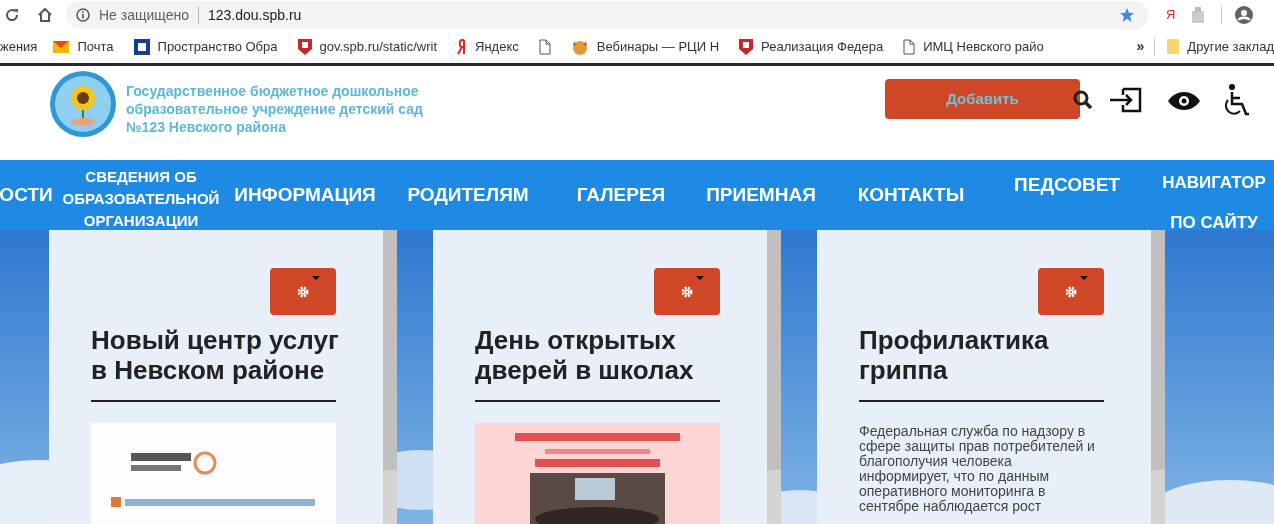 This screenshot has width=1274, height=524. I want to click on bookmark-item: Вебинары — РЦИ Н, so click(658, 46).